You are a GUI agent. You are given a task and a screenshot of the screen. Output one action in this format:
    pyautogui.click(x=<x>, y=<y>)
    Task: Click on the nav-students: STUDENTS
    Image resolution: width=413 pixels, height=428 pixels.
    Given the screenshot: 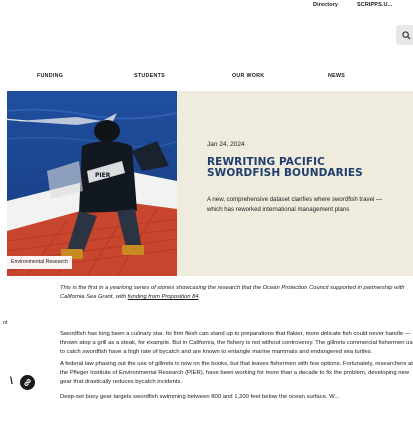 What is the action you would take?
    pyautogui.click(x=149, y=76)
    